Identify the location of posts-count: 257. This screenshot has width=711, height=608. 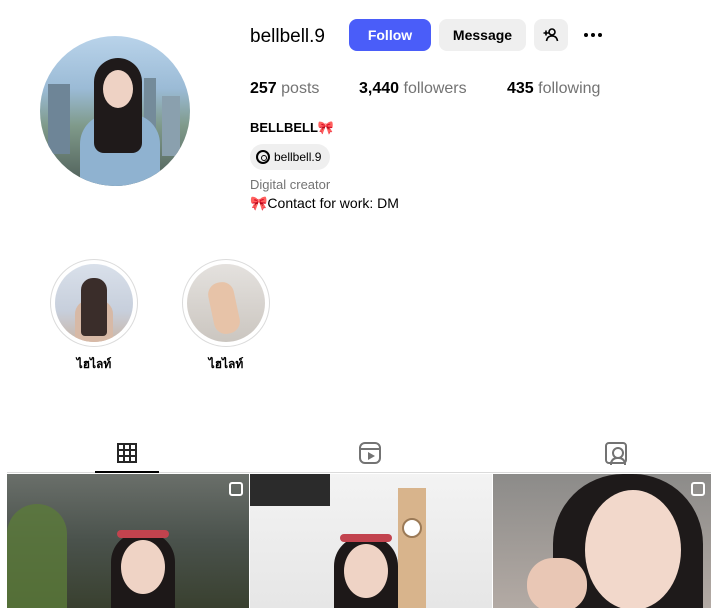
(263, 88).